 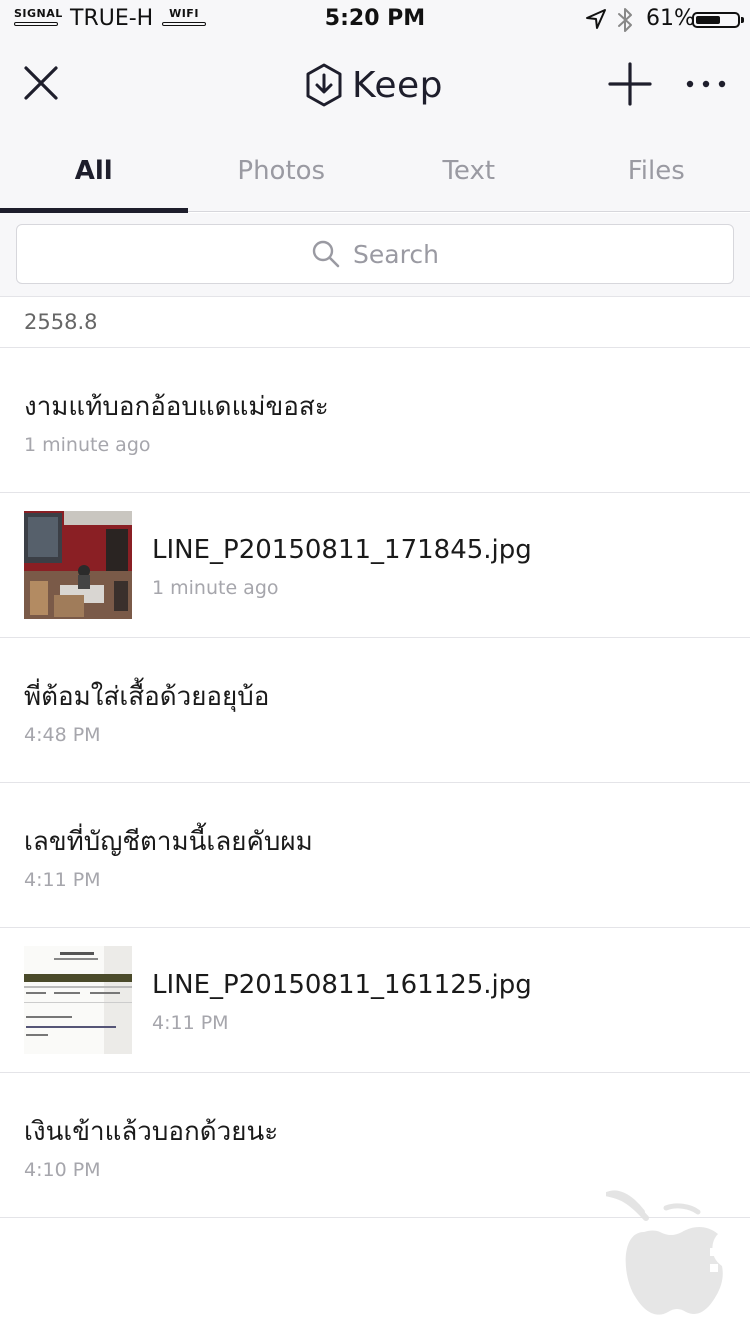 I want to click on category-tabs: All Photos Text Files, so click(x=375, y=176).